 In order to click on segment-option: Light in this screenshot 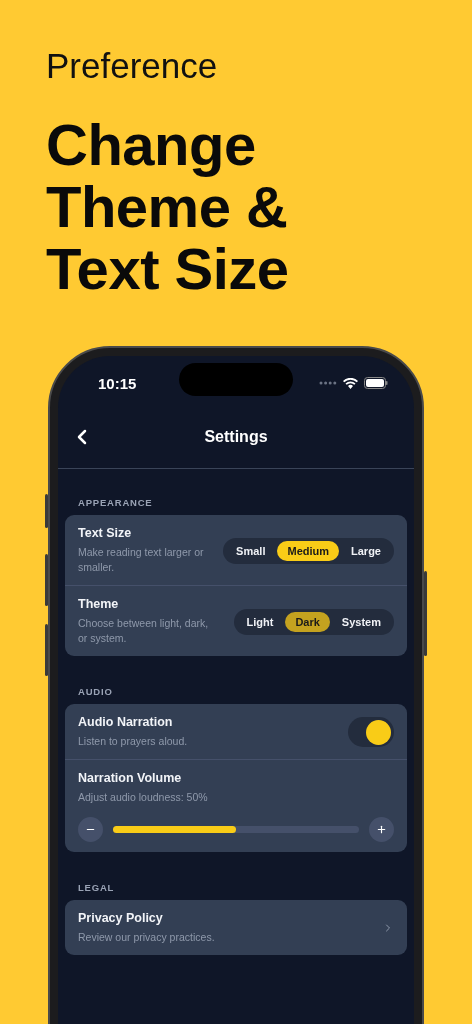, I will do `click(260, 621)`.